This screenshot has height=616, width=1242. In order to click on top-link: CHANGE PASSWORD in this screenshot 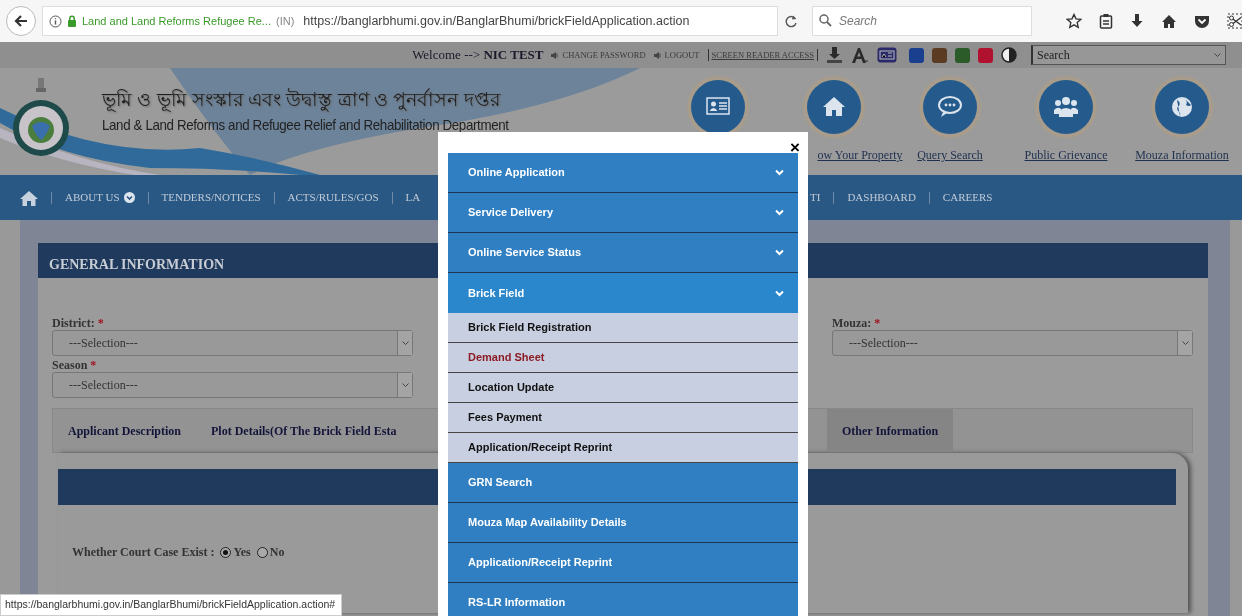, I will do `click(598, 55)`.